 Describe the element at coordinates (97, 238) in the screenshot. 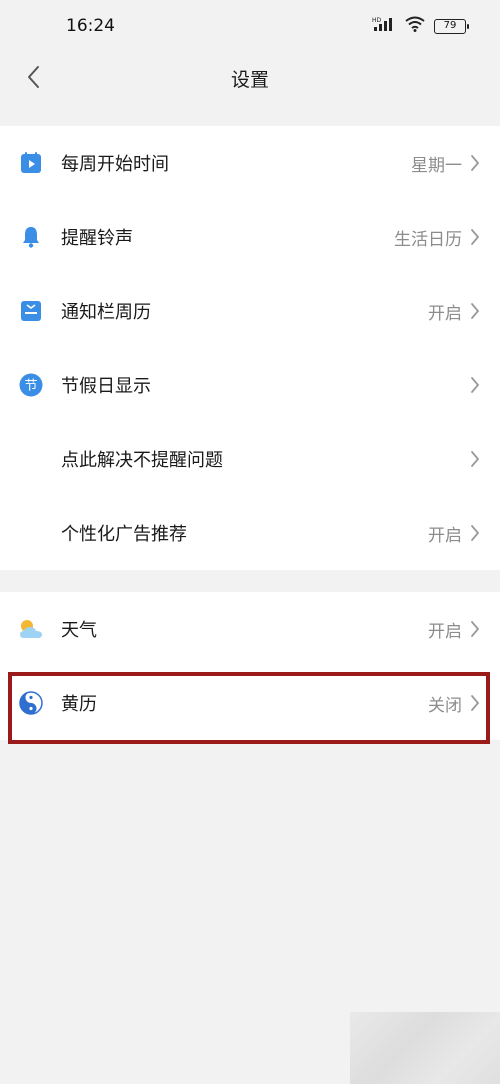

I see `setting-label: 提醒铃声` at that location.